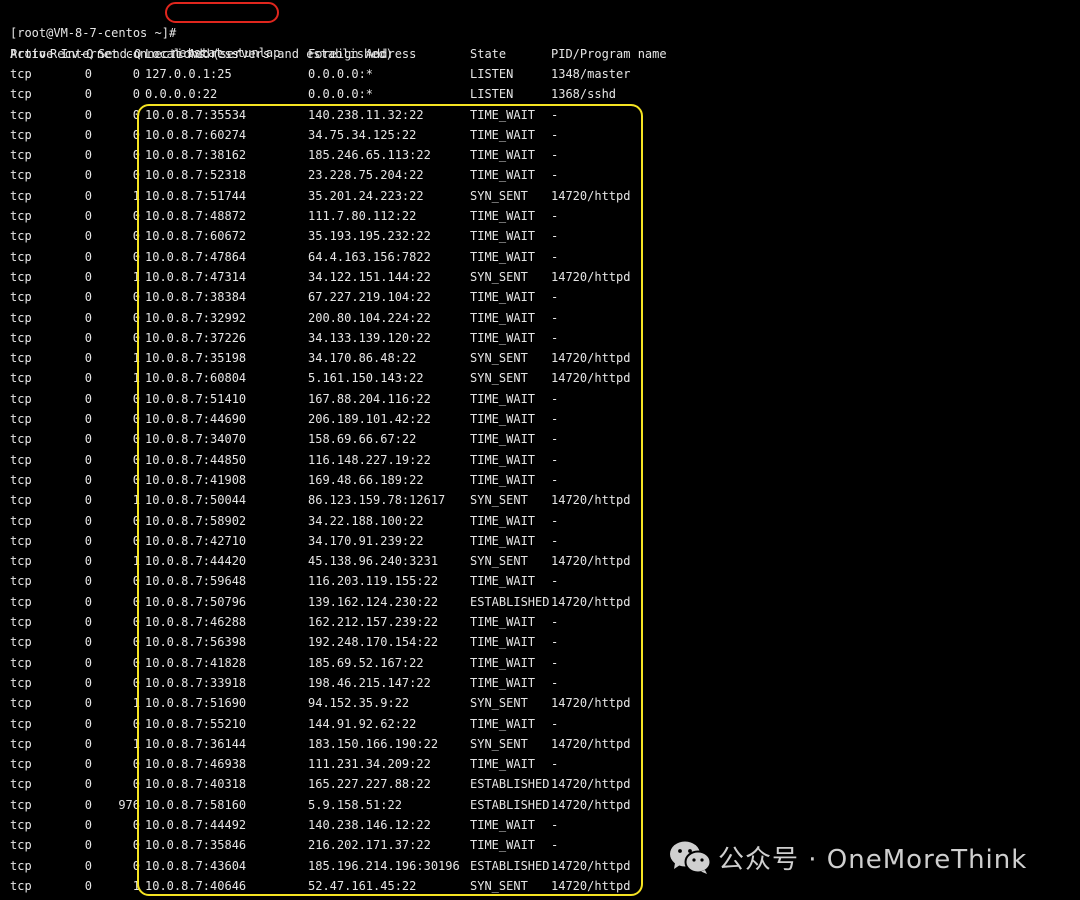 This screenshot has height=900, width=1080. What do you see at coordinates (129, 804) in the screenshot?
I see `cell-sendq: 976` at bounding box center [129, 804].